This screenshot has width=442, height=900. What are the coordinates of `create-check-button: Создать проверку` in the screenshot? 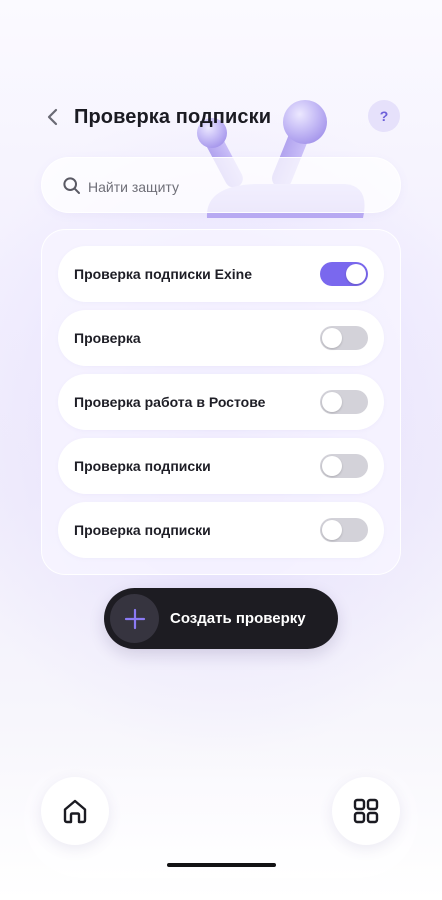 It's located at (221, 618).